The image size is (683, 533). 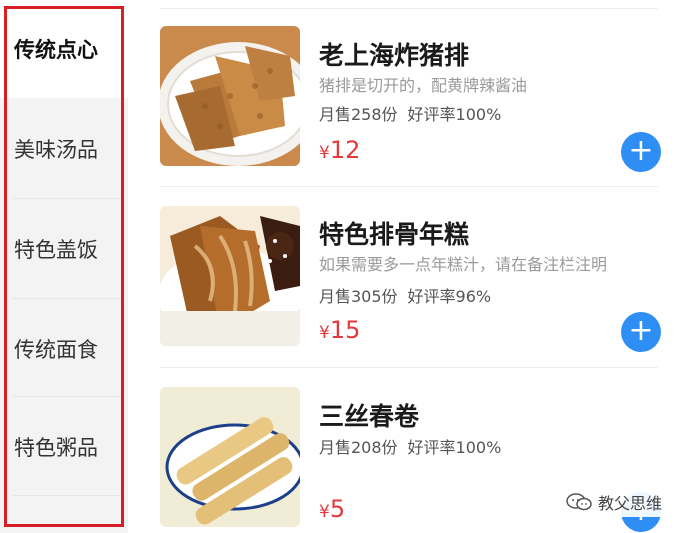 I want to click on category-item-noodles: 传统面食, so click(x=64, y=349).